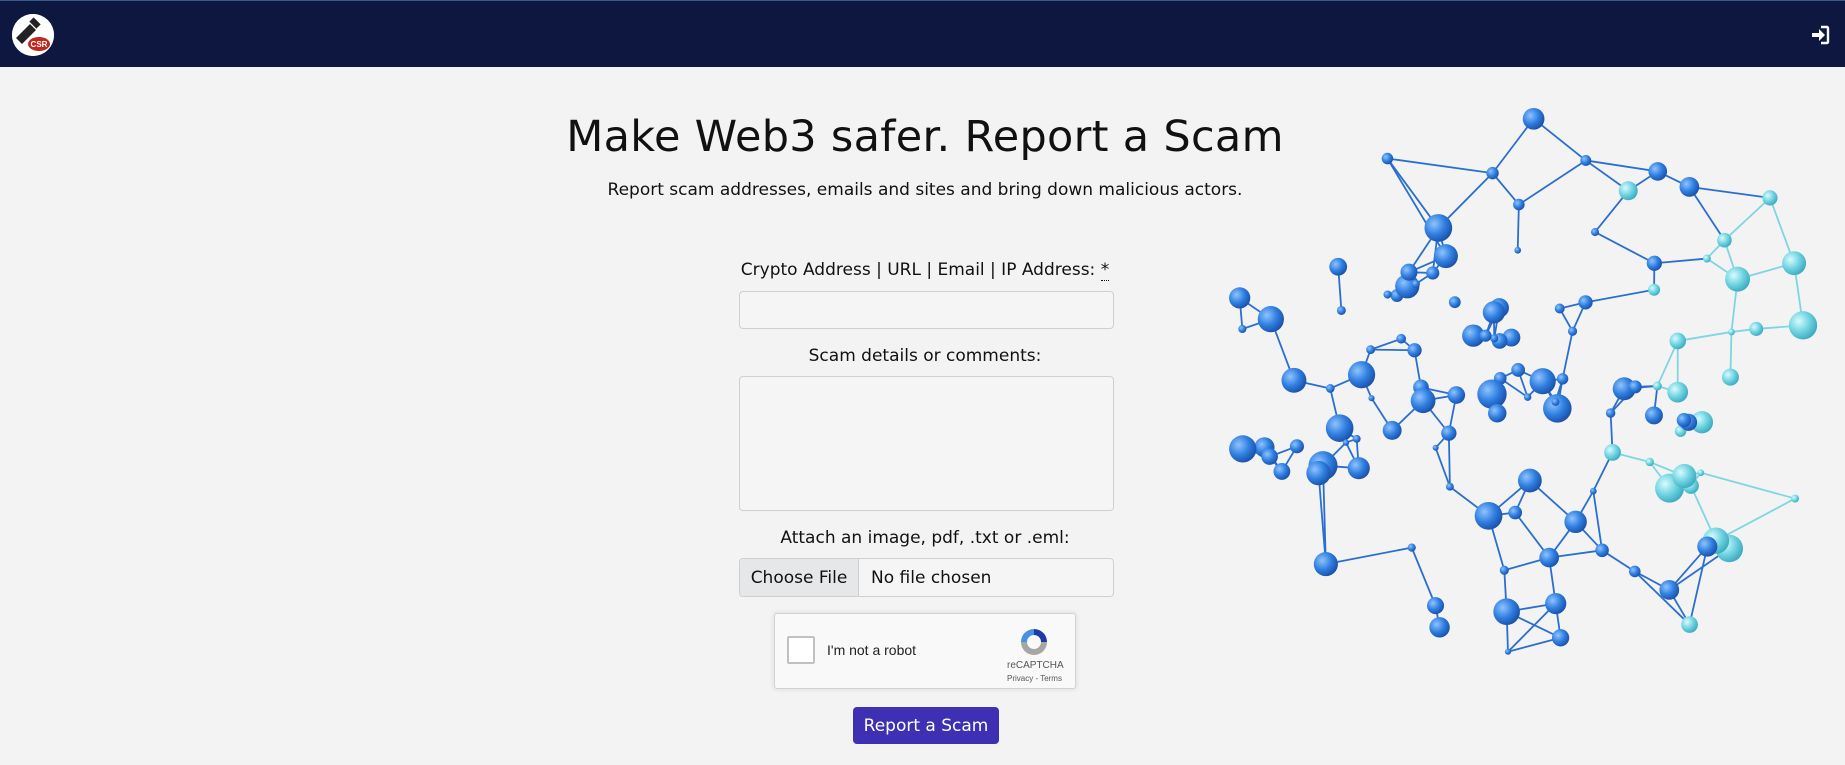 This screenshot has height=765, width=1845. What do you see at coordinates (925, 137) in the screenshot?
I see `page-title: Make Web3 safer. Report a Scam` at bounding box center [925, 137].